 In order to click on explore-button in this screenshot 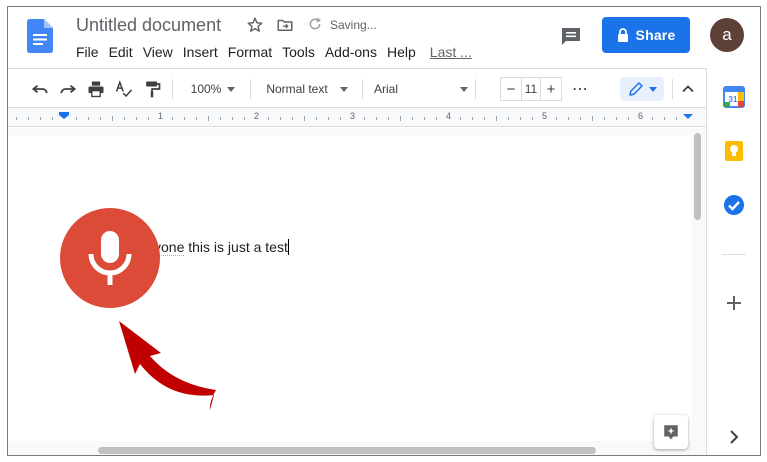, I will do `click(671, 432)`.